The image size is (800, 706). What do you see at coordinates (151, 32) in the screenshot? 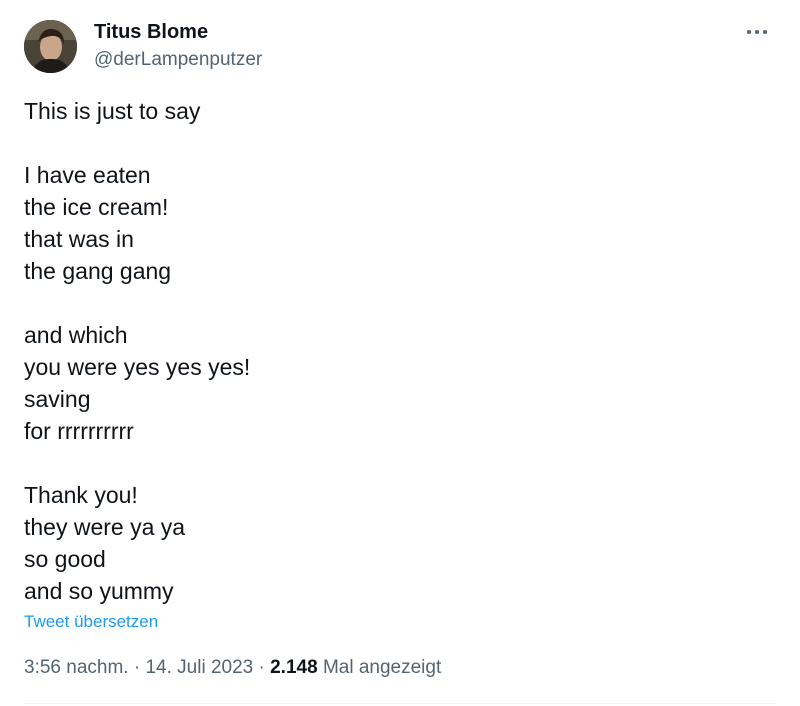
I see `author-name: Titus Blome` at bounding box center [151, 32].